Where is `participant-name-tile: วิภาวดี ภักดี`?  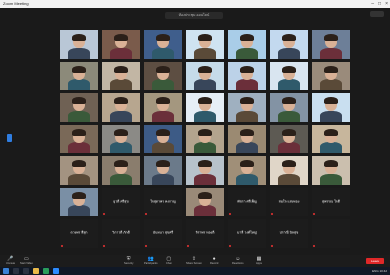 participant-name-tile: วิภาวดี ภักดี is located at coordinates (121, 233).